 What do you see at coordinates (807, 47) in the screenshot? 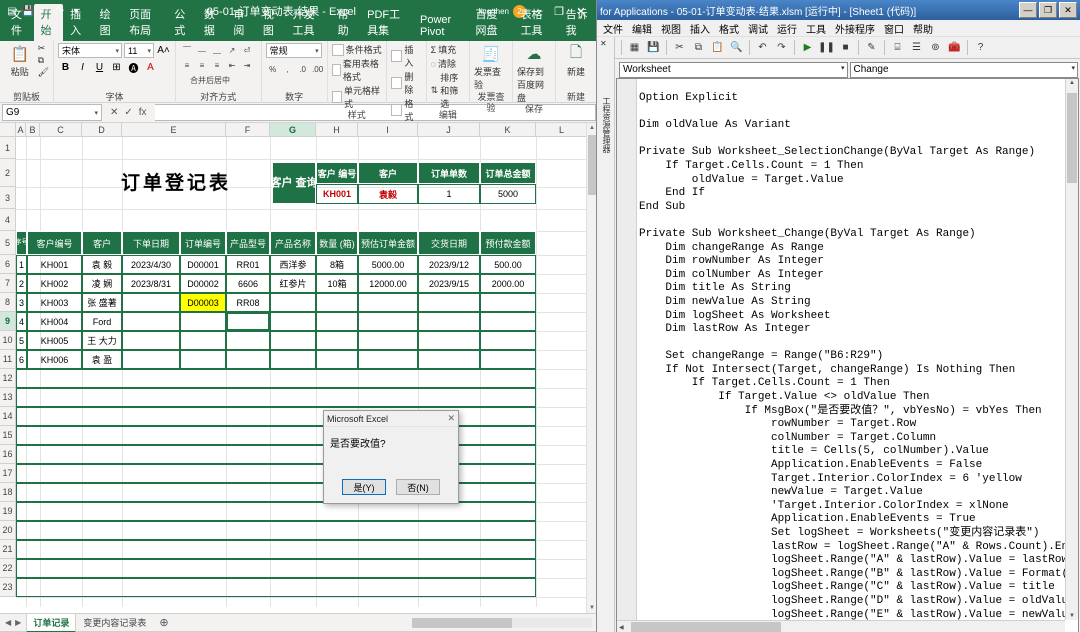
I see `run-icon: ▶` at bounding box center [807, 47].